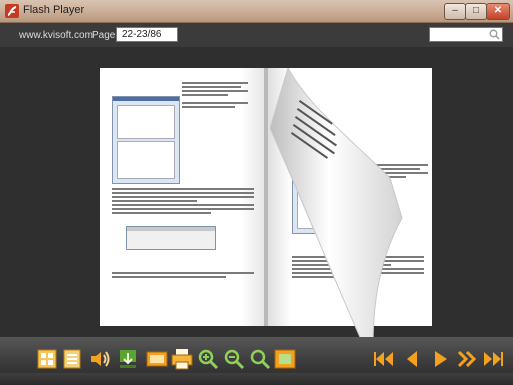  I want to click on download-button, so click(128, 359).